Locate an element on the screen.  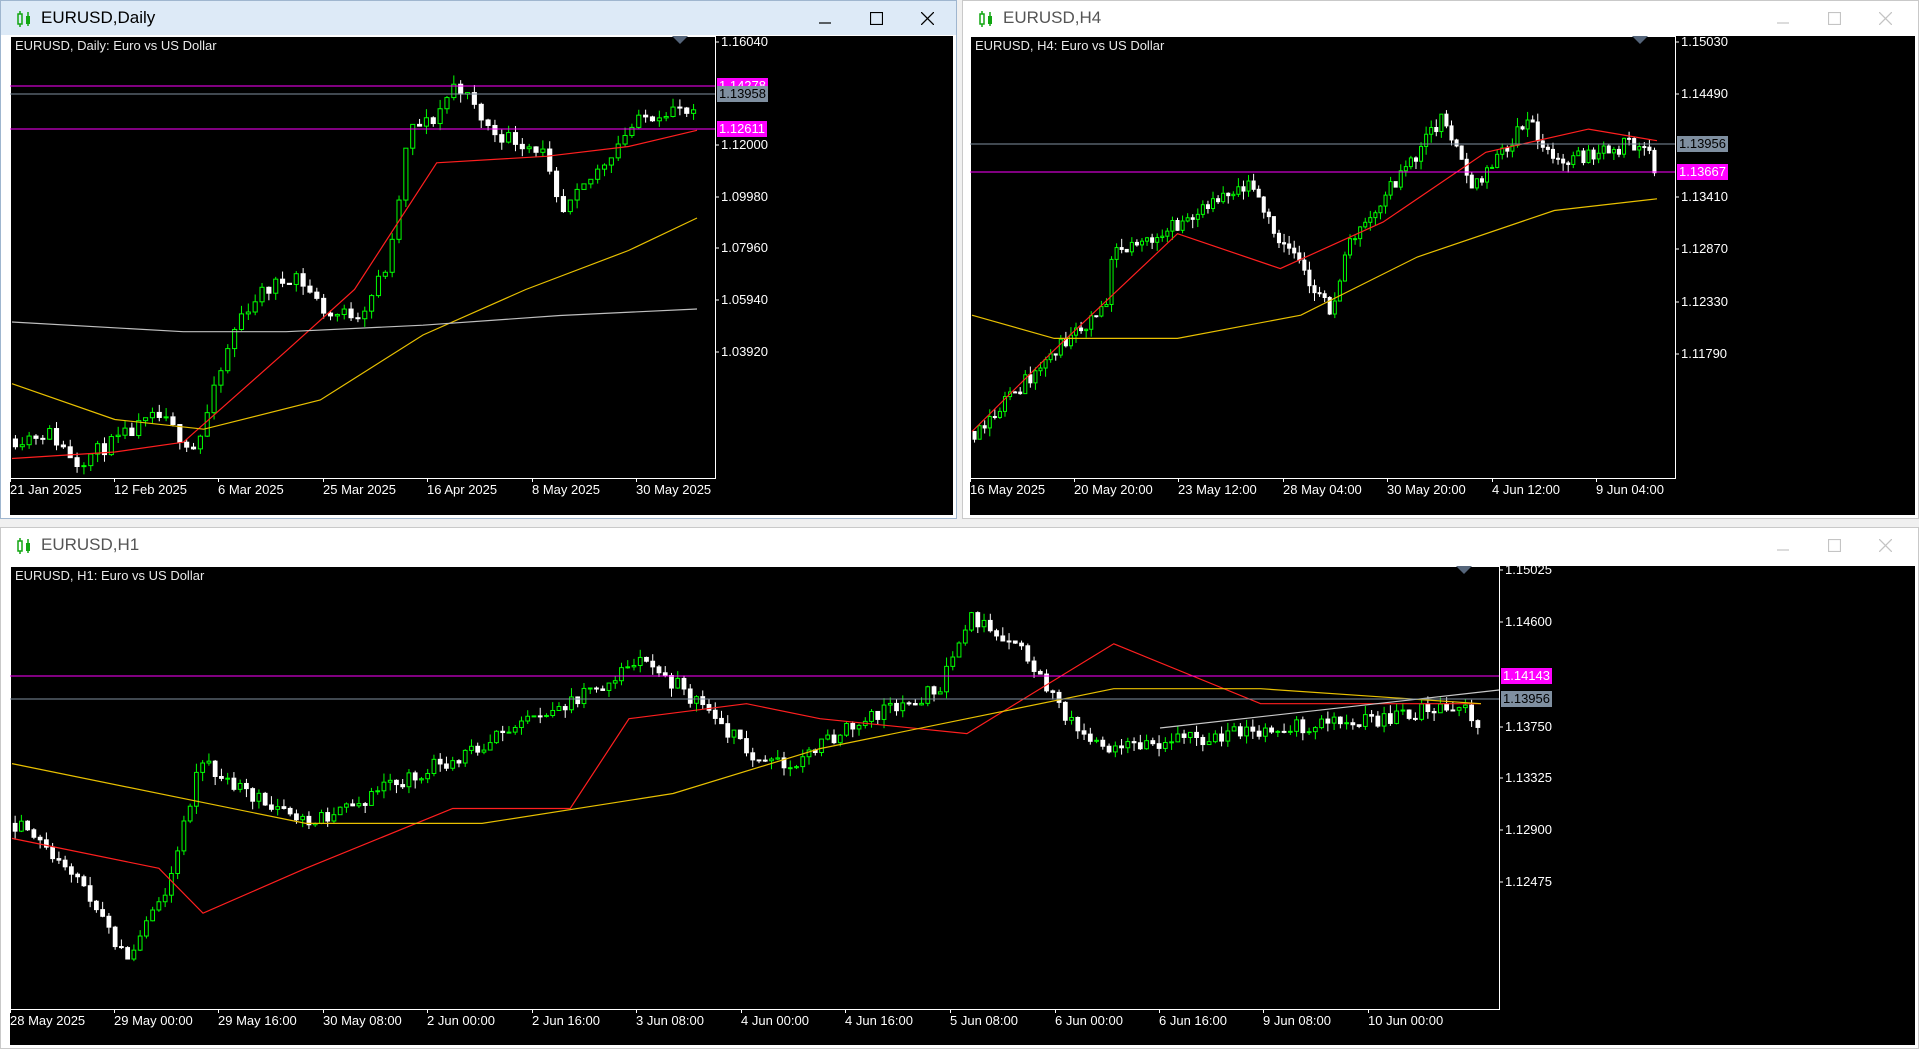
time-axis-label: 30 May 08:00 is located at coordinates (362, 1020).